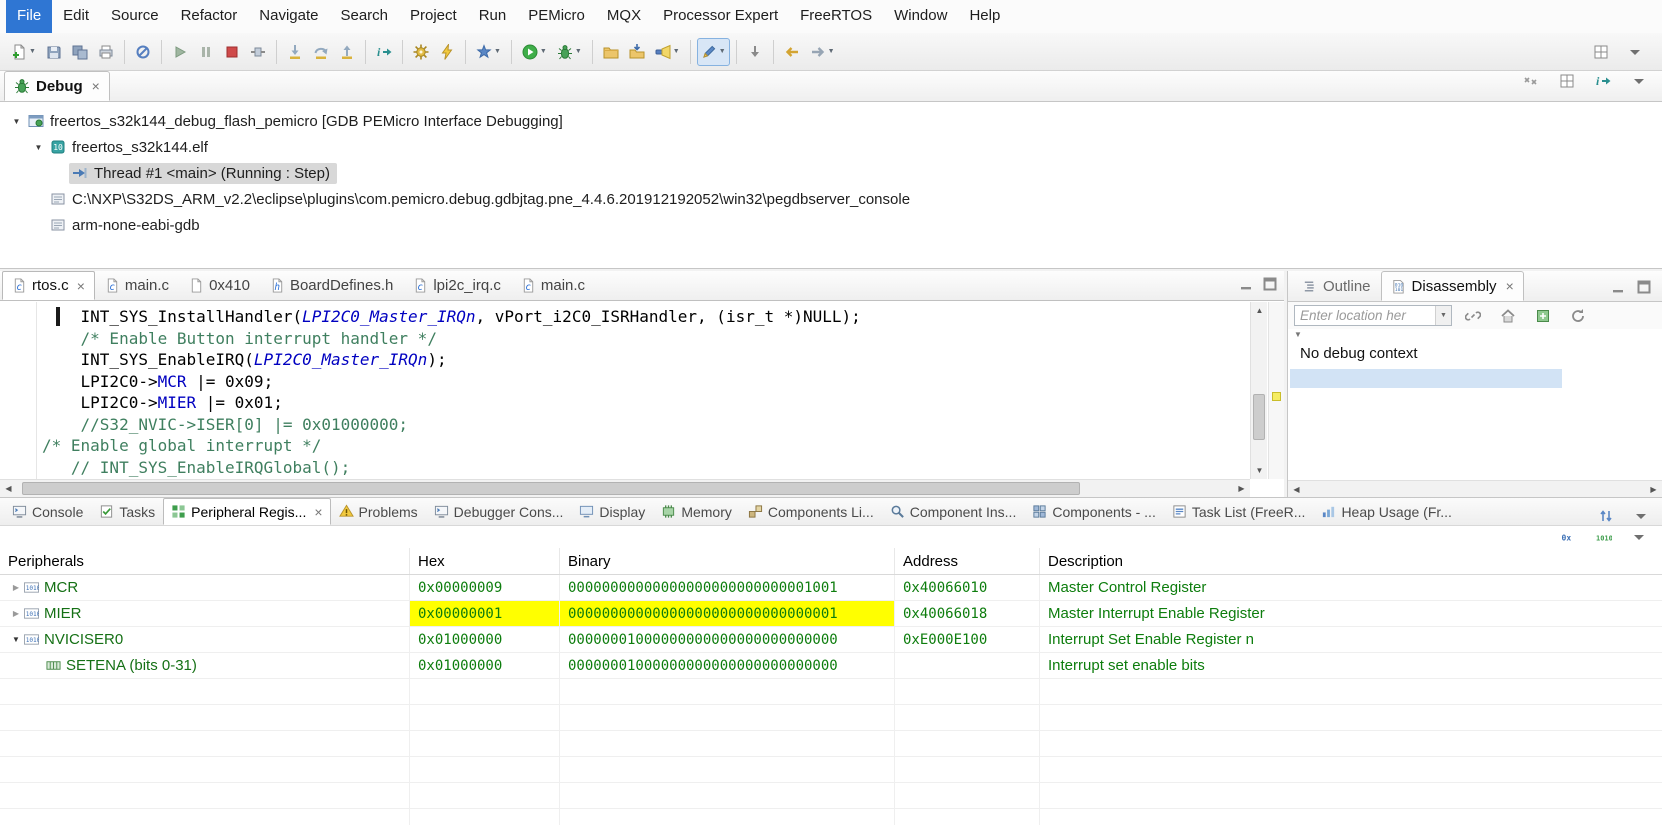  I want to click on menu-navigate: Navigate, so click(288, 16).